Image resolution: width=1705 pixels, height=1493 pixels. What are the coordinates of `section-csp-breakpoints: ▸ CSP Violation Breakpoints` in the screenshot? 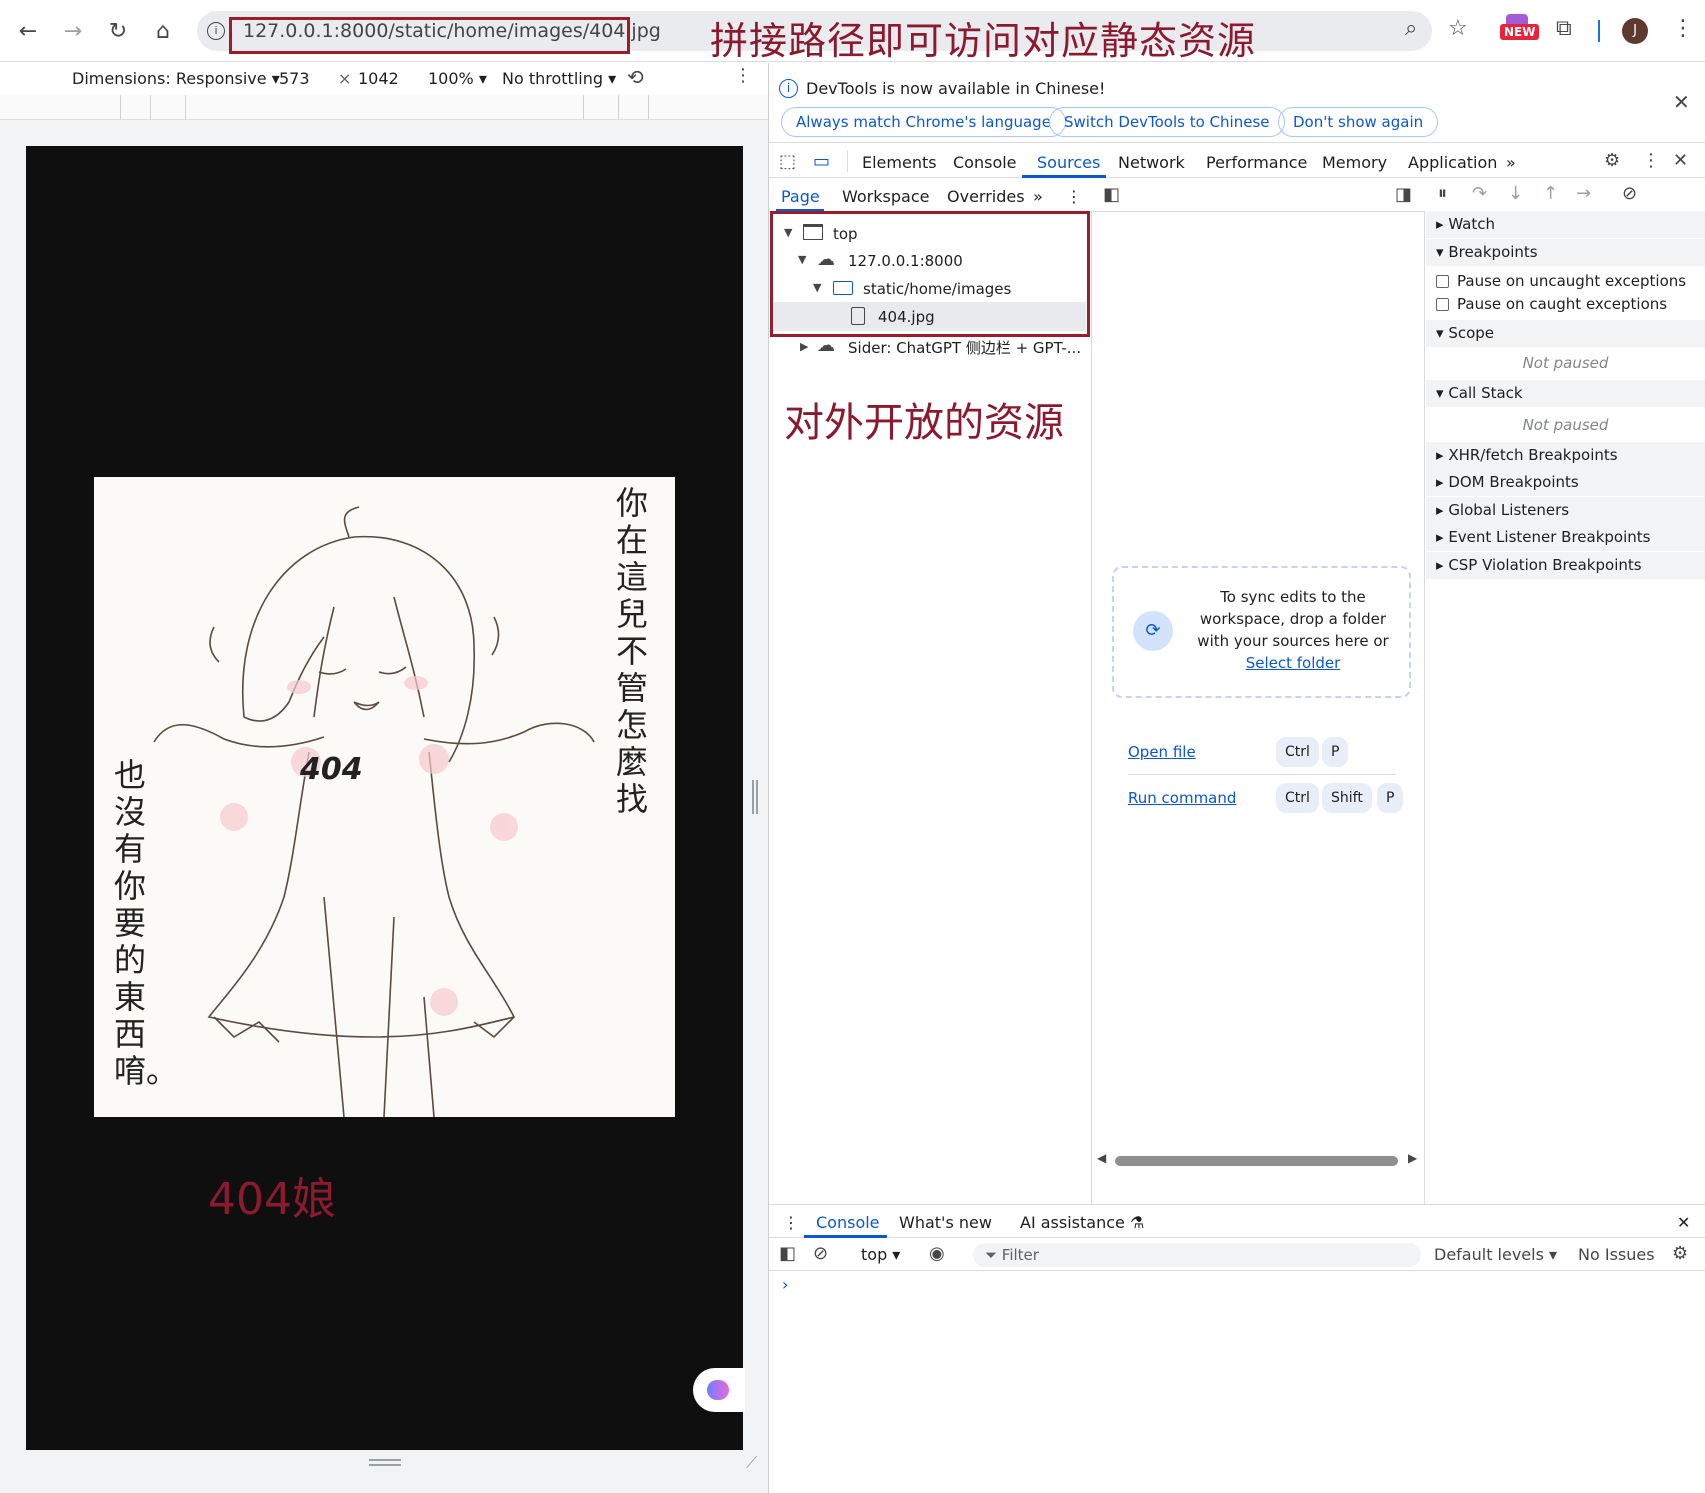 It's located at (1565, 565).